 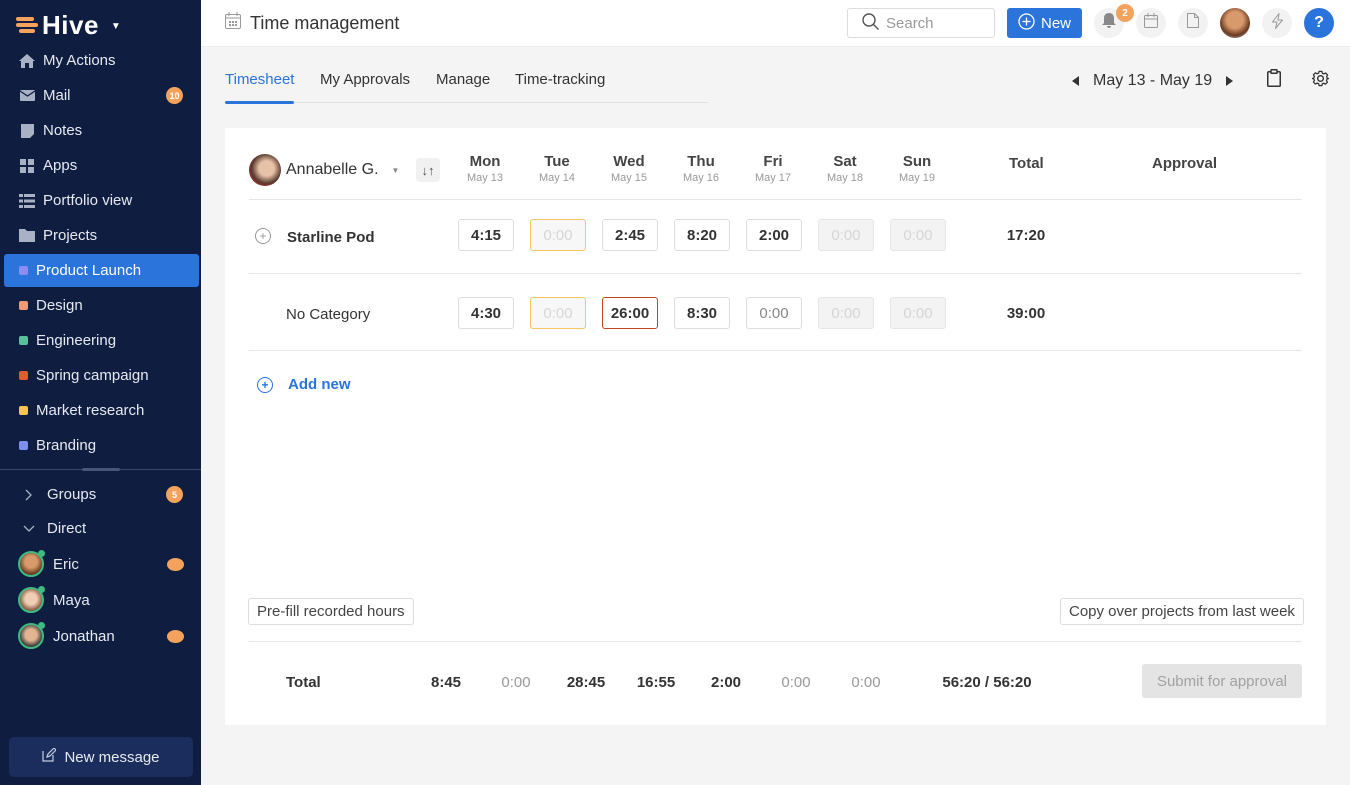 What do you see at coordinates (59, 305) in the screenshot?
I see `sidebar-item-label: Design` at bounding box center [59, 305].